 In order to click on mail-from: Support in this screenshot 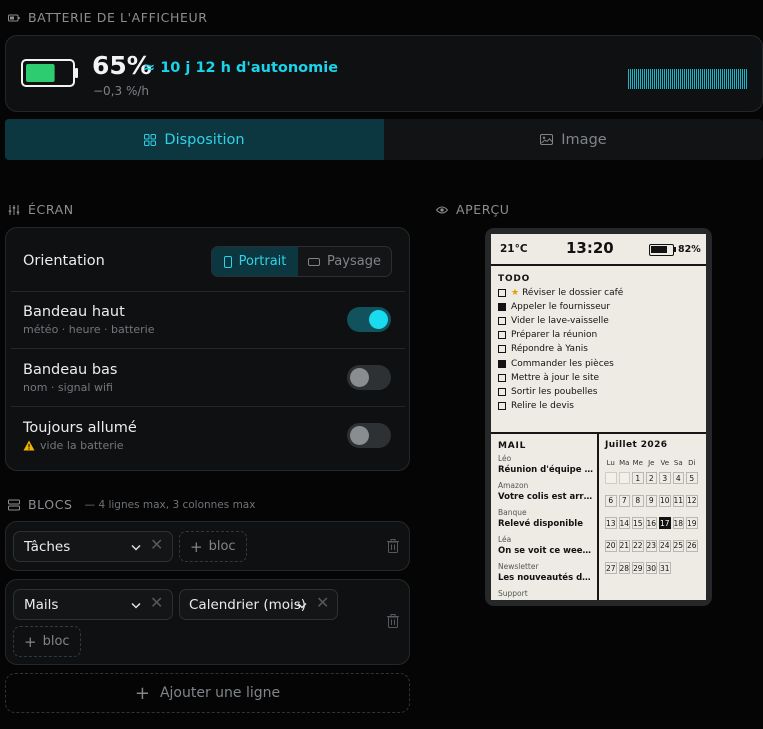, I will do `click(513, 593)`.